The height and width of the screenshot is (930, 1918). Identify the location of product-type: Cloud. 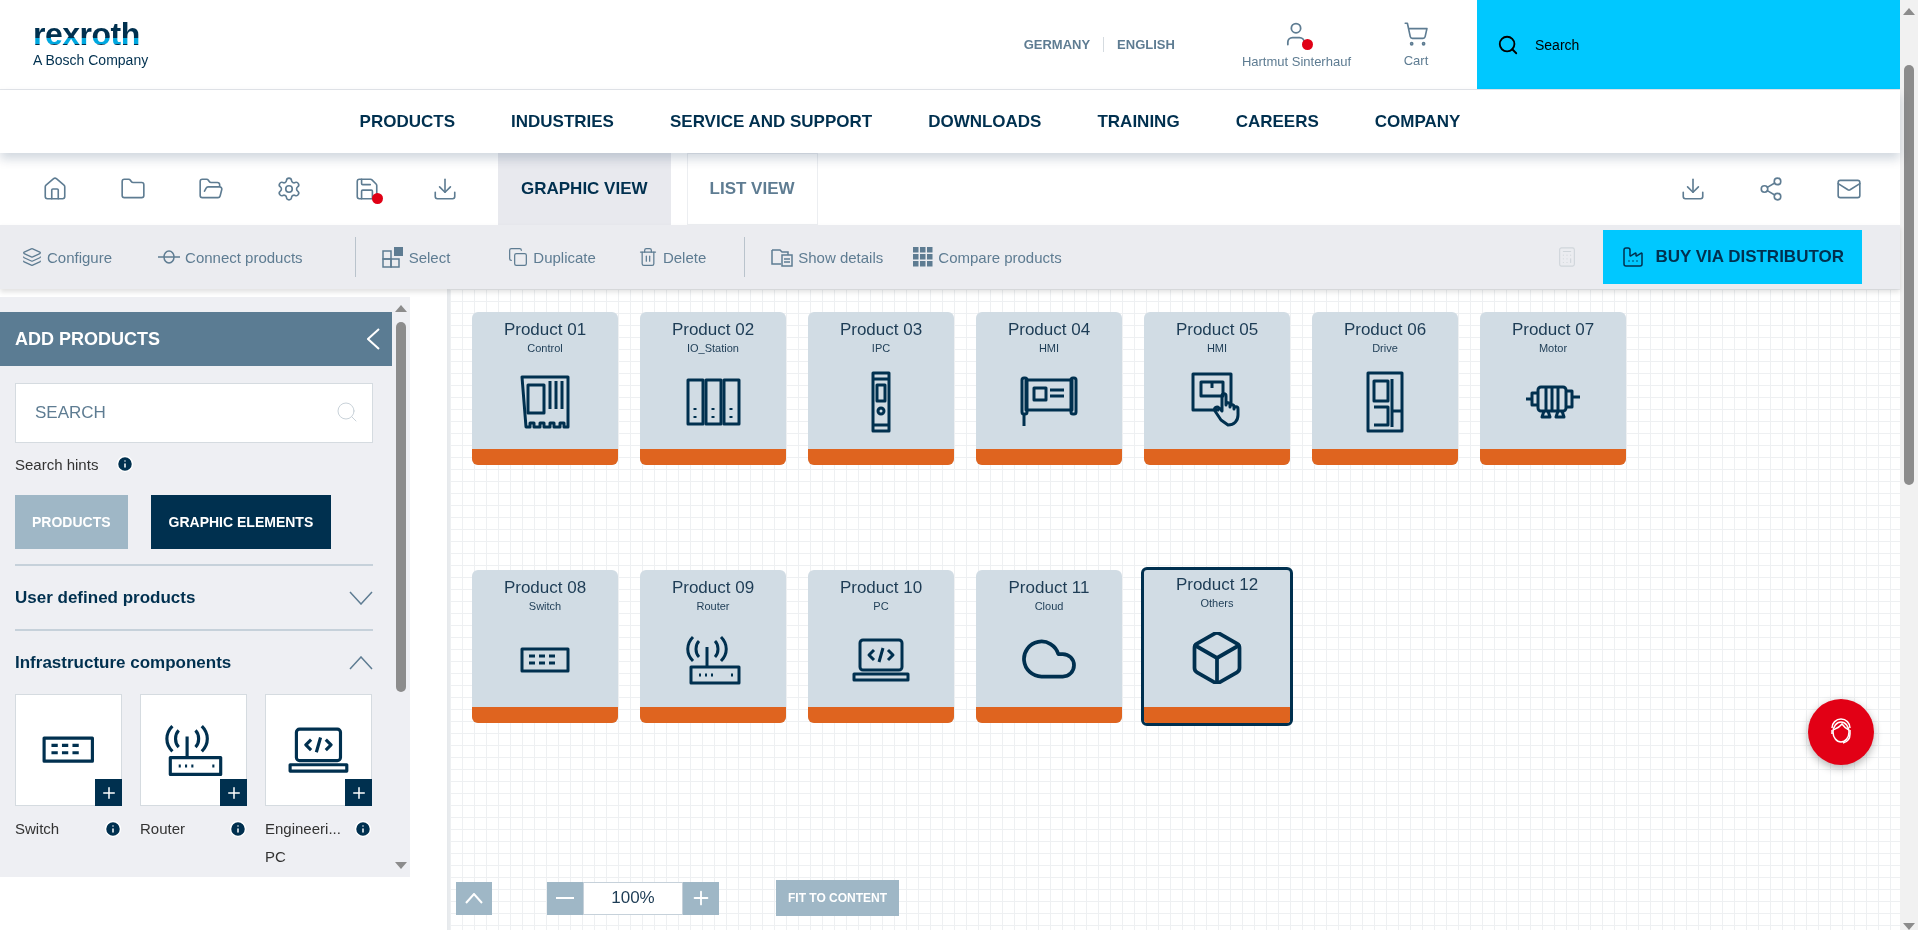
(1049, 606).